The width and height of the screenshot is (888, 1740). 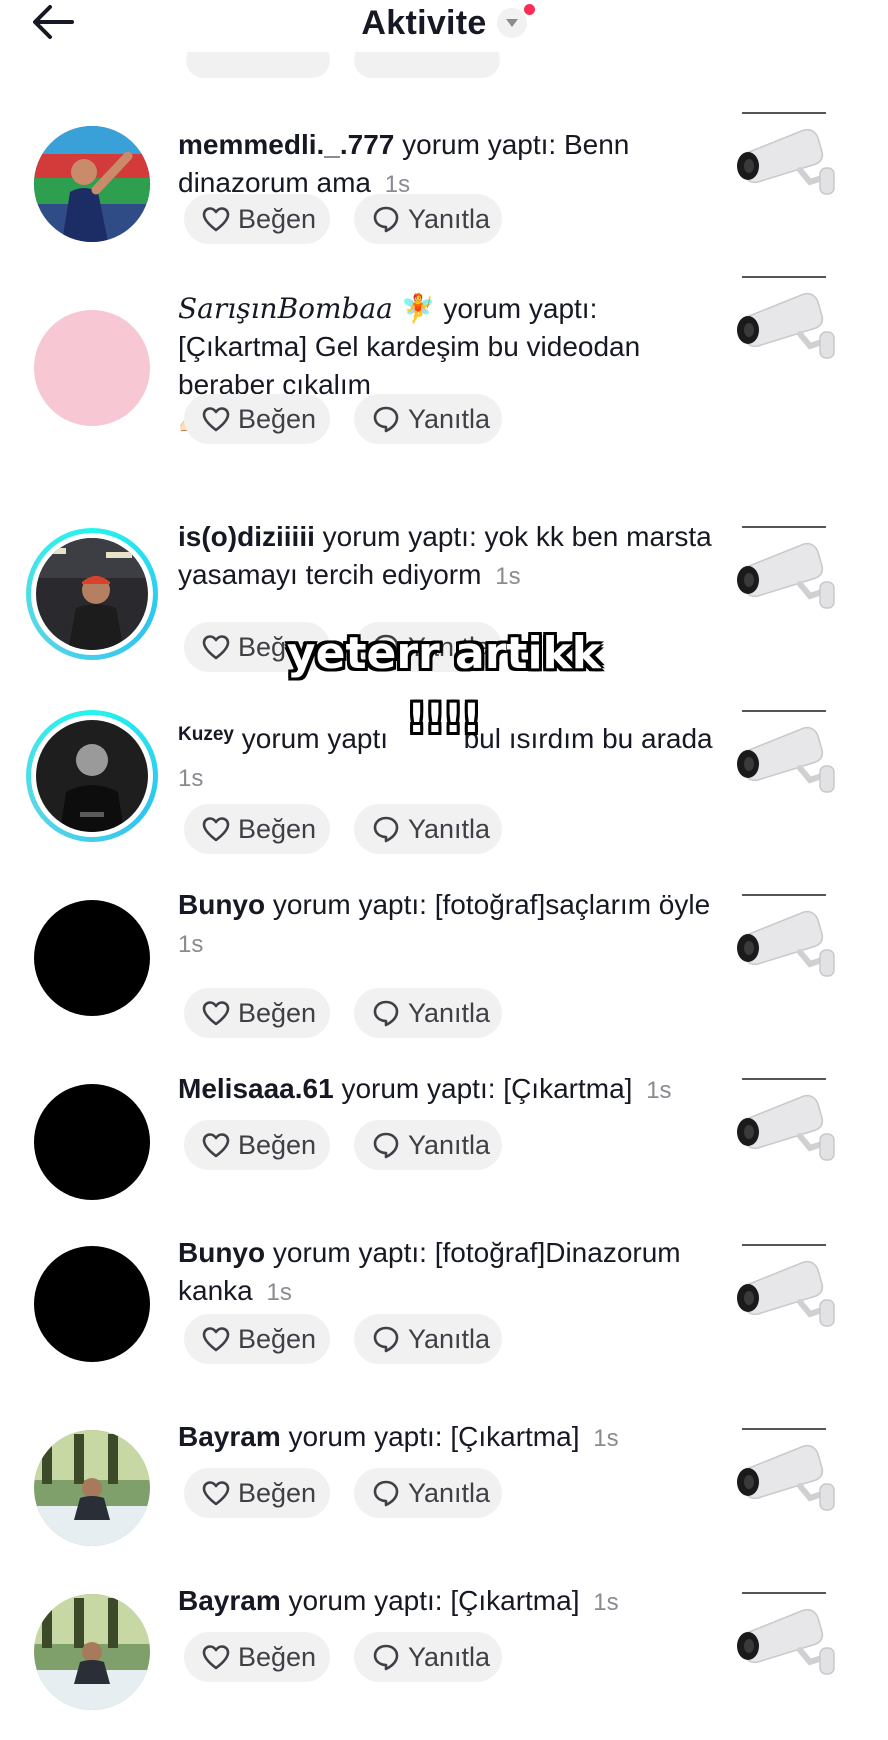 What do you see at coordinates (418, 308) in the screenshot?
I see `username-emoji: 🧚` at bounding box center [418, 308].